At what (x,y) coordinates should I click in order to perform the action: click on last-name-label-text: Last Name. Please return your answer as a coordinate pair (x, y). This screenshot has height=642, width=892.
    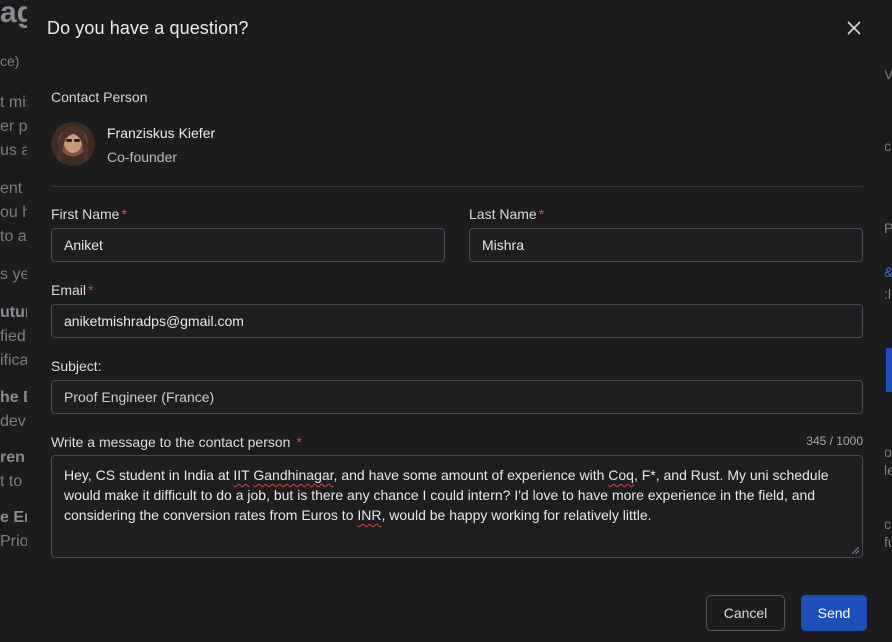
    Looking at the image, I should click on (503, 214).